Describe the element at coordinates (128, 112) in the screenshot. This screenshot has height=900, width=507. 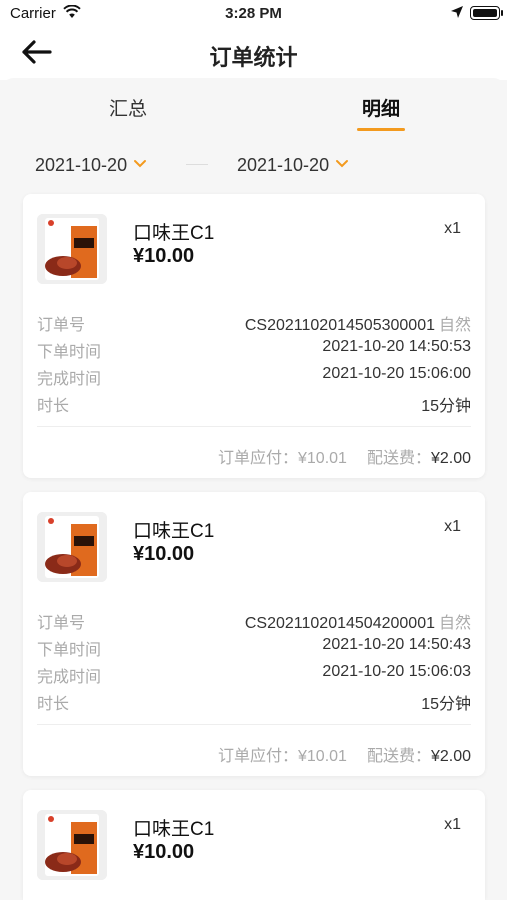
I see `tab-summary: 汇总` at that location.